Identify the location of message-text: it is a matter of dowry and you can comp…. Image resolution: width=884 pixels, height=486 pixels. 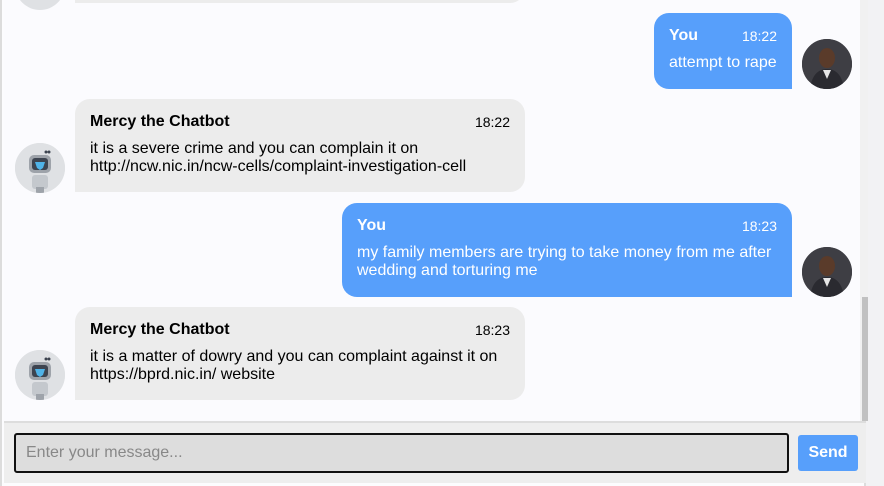
(294, 365).